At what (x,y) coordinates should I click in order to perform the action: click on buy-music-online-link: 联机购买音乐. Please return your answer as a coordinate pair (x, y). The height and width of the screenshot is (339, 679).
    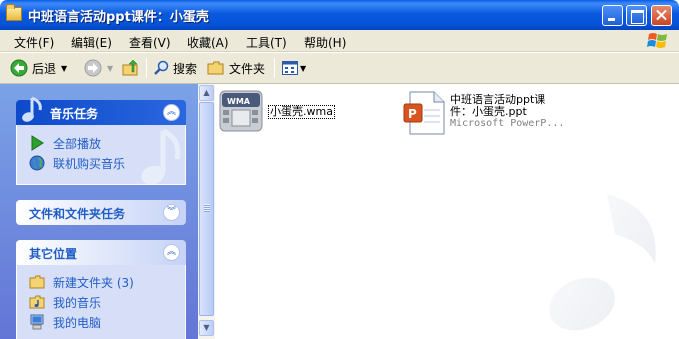
    Looking at the image, I should click on (101, 163).